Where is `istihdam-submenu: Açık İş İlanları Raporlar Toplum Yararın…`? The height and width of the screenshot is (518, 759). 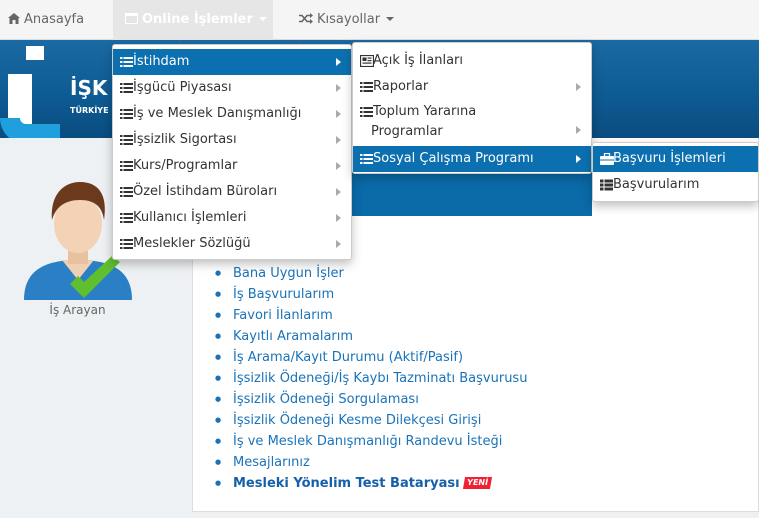
istihdam-submenu: Açık İş İlanları Raporlar Toplum Yararın… is located at coordinates (472, 108).